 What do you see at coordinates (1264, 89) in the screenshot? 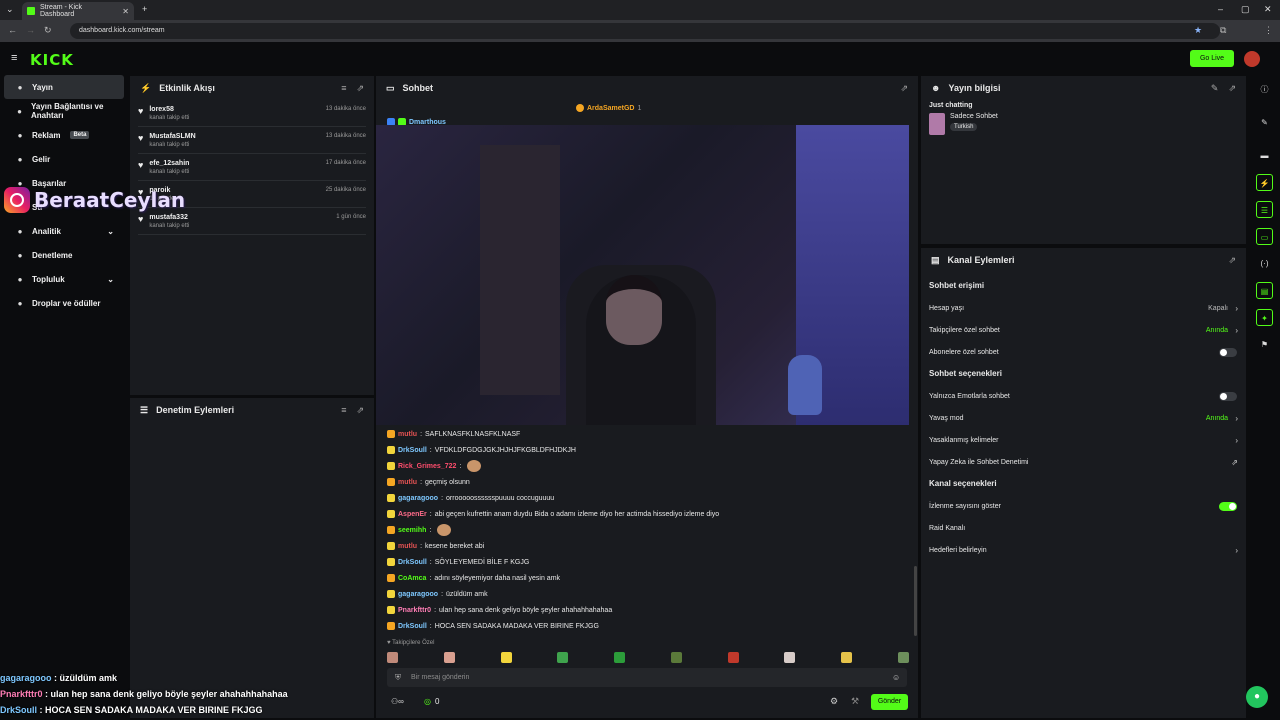
I see `info-icon: ⓘ` at bounding box center [1264, 89].